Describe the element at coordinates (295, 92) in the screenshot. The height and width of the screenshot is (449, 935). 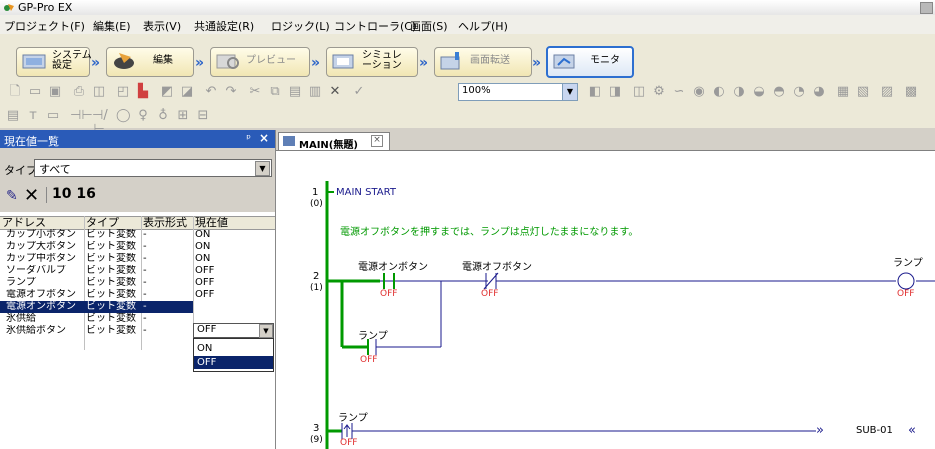
I see `paste-icon: ▤` at that location.